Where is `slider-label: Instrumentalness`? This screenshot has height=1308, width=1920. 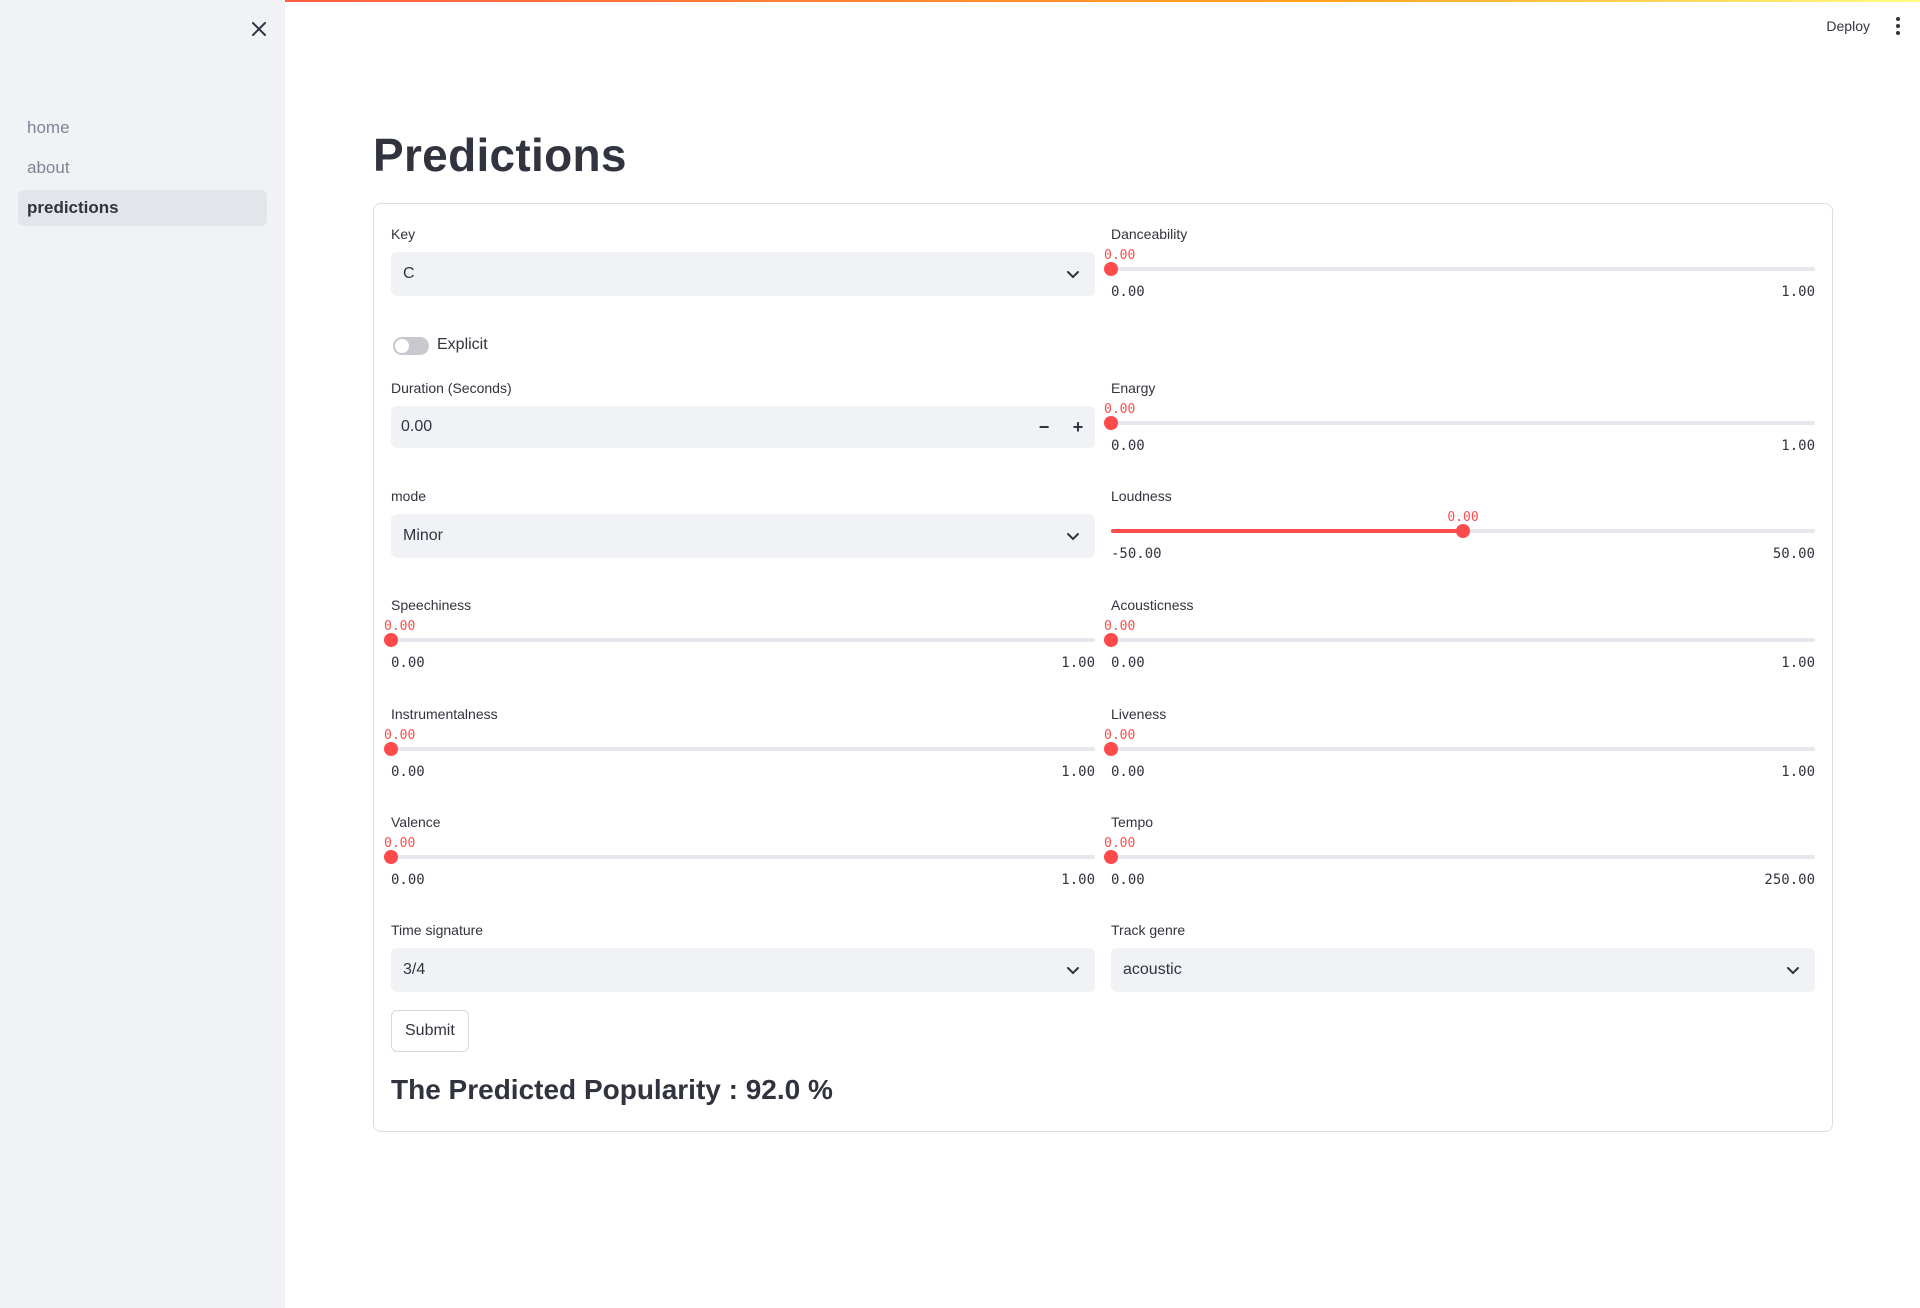 slider-label: Instrumentalness is located at coordinates (444, 714).